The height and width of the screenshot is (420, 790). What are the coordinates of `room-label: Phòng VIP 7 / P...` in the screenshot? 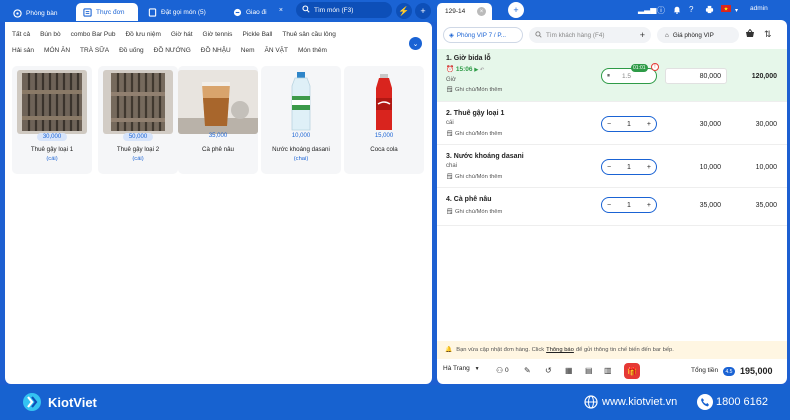 It's located at (481, 35).